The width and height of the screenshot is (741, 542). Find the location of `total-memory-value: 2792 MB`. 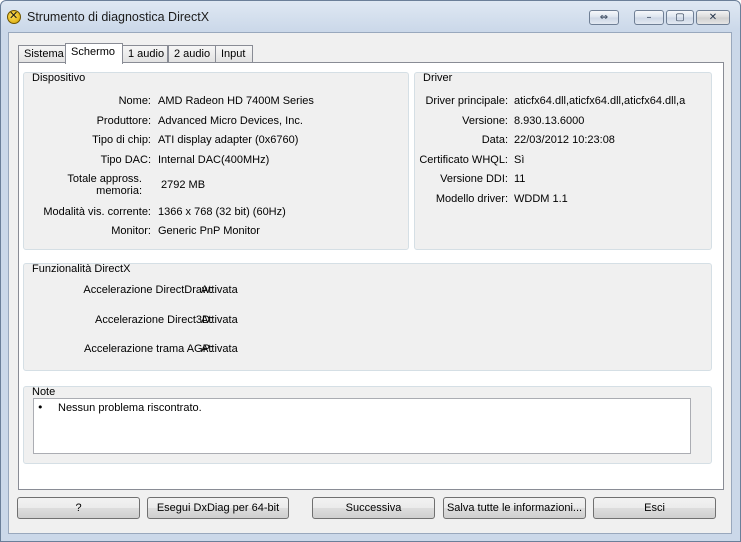

total-memory-value: 2792 MB is located at coordinates (183, 185).